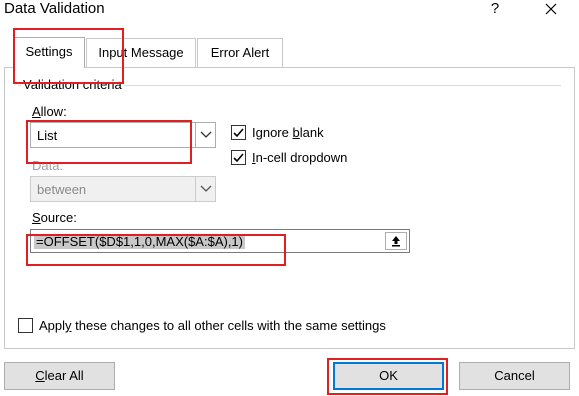  I want to click on clear-all-button: Clear All, so click(59, 376).